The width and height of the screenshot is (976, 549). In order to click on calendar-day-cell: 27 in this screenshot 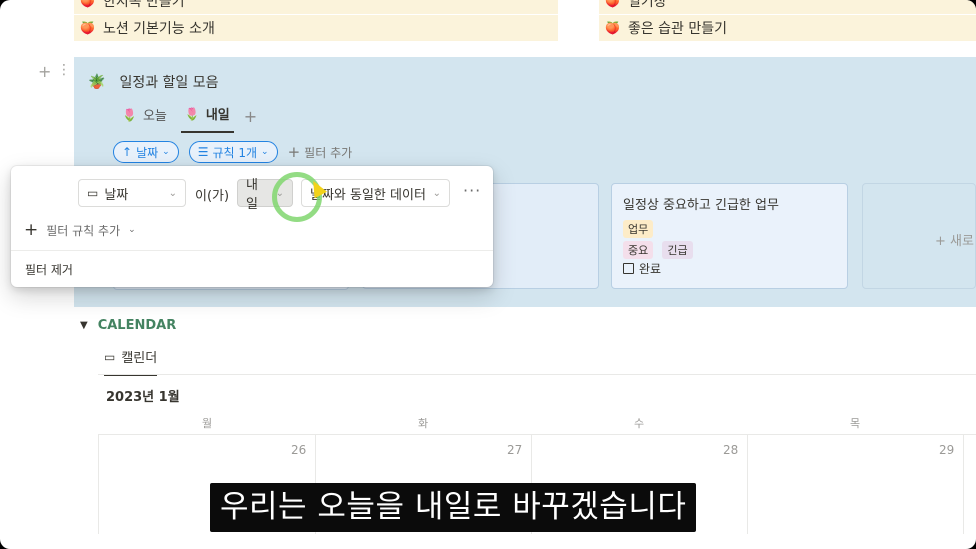, I will do `click(514, 450)`.